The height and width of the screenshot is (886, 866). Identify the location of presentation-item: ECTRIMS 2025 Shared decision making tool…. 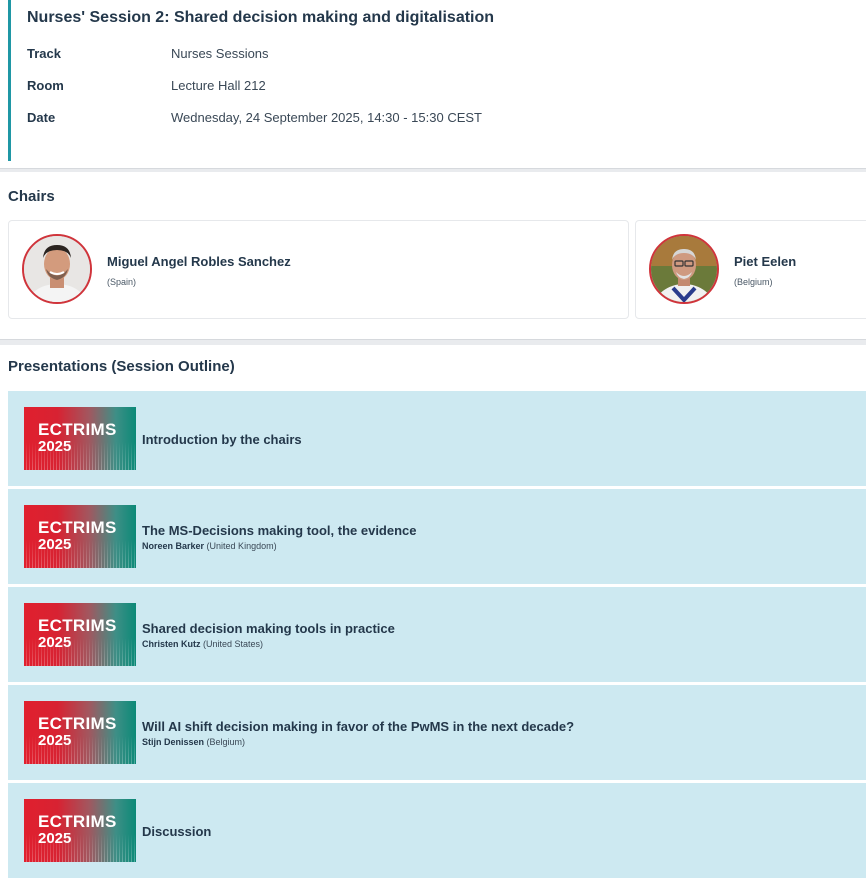
(437, 634).